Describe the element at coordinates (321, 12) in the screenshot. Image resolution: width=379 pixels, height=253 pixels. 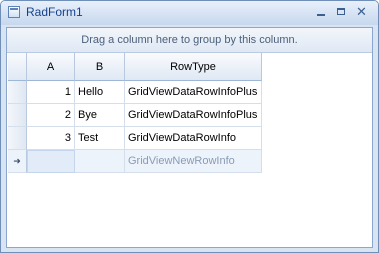
I see `minimize-button` at that location.